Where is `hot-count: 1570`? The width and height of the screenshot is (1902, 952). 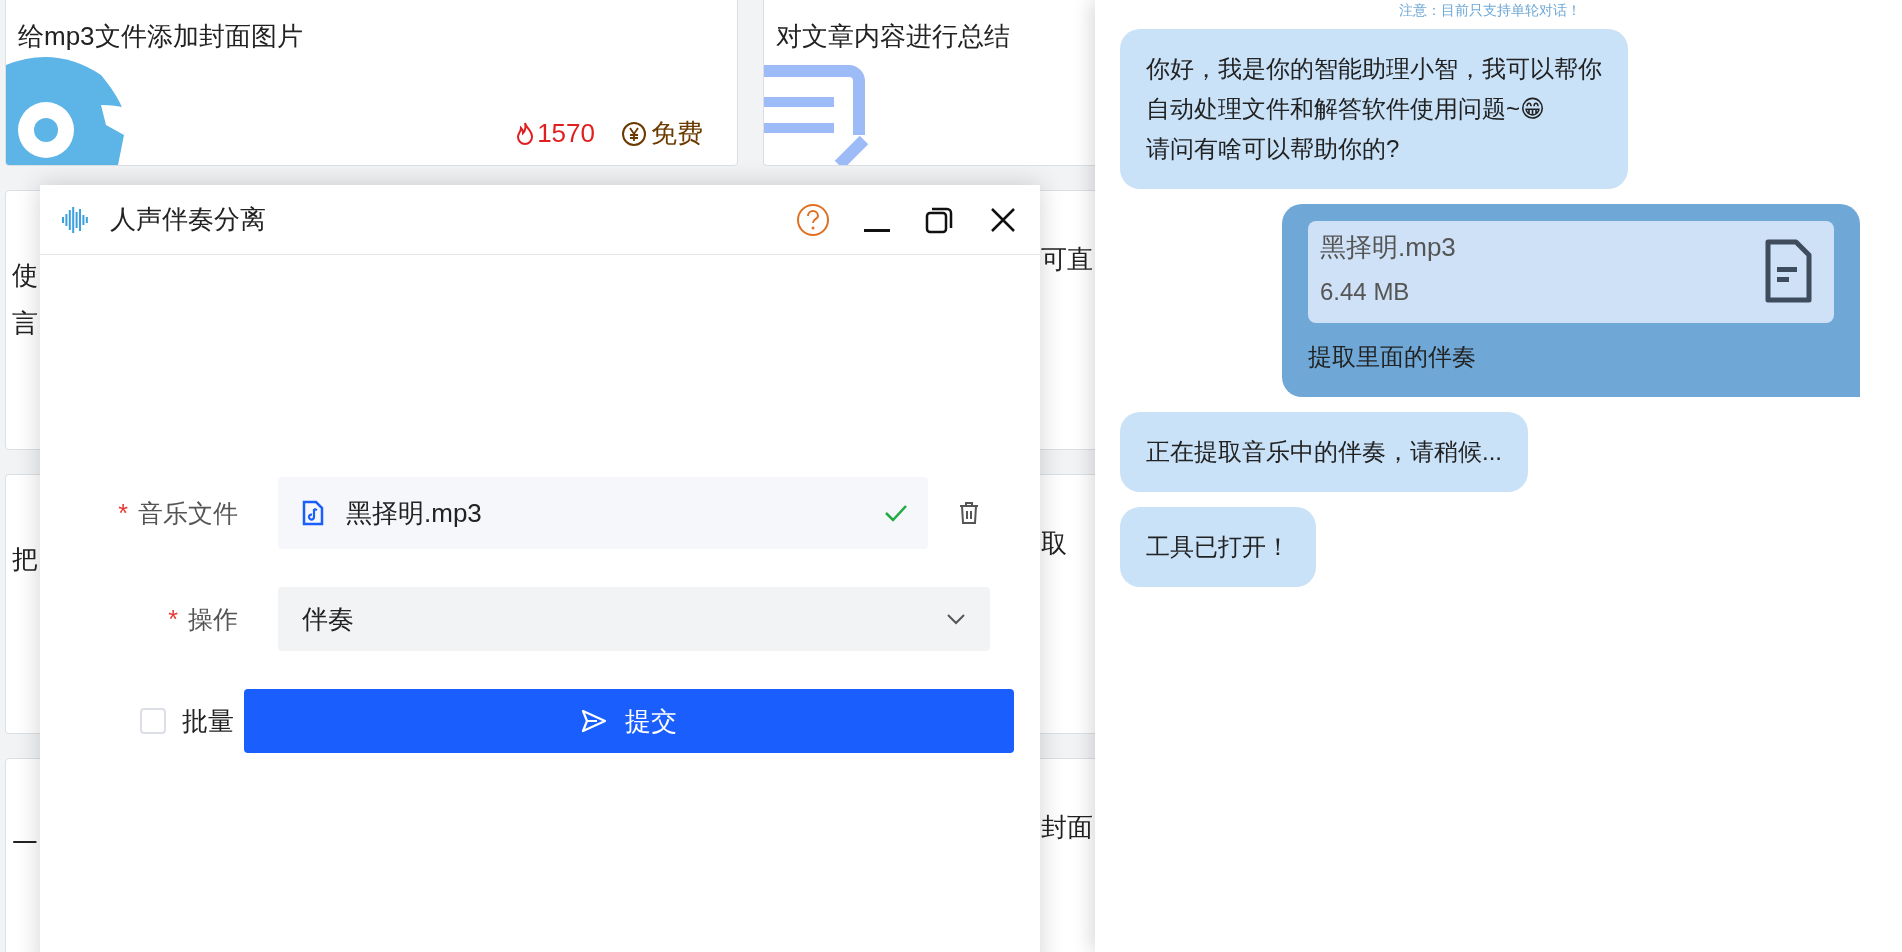
hot-count: 1570 is located at coordinates (555, 133).